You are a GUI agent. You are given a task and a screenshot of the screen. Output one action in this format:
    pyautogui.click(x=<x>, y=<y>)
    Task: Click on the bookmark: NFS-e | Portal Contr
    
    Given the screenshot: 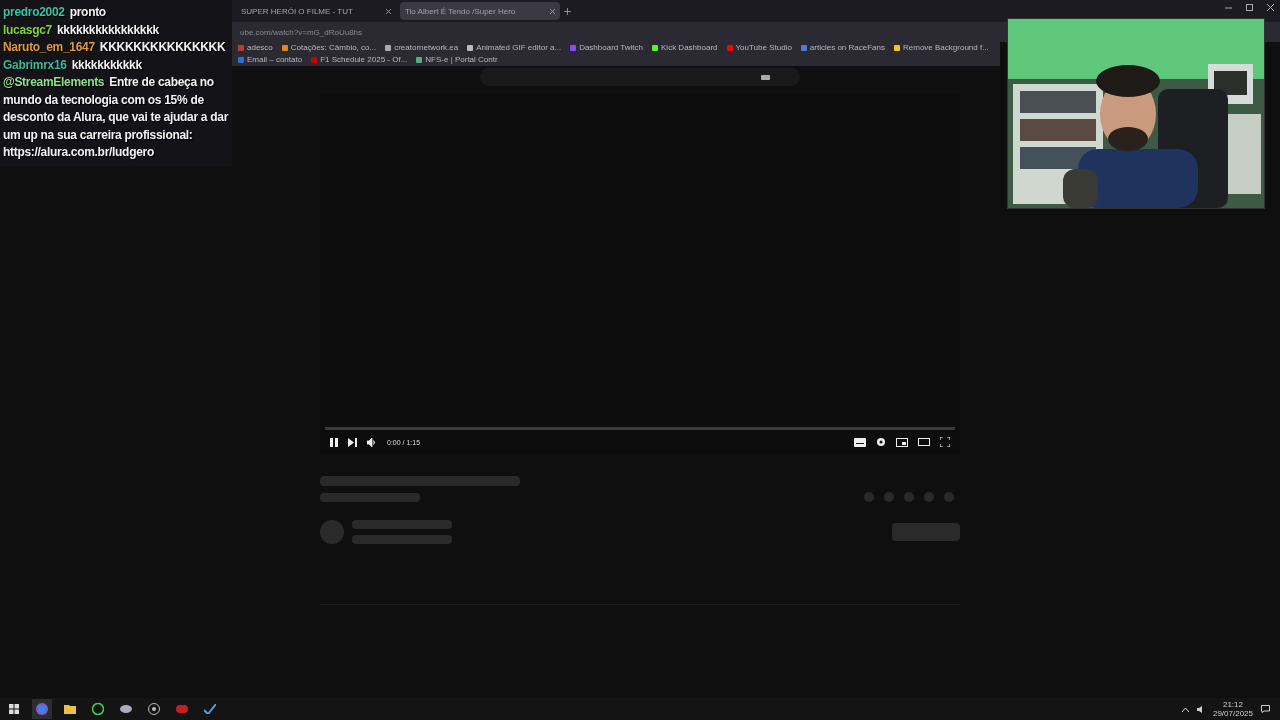 What is the action you would take?
    pyautogui.click(x=457, y=59)
    